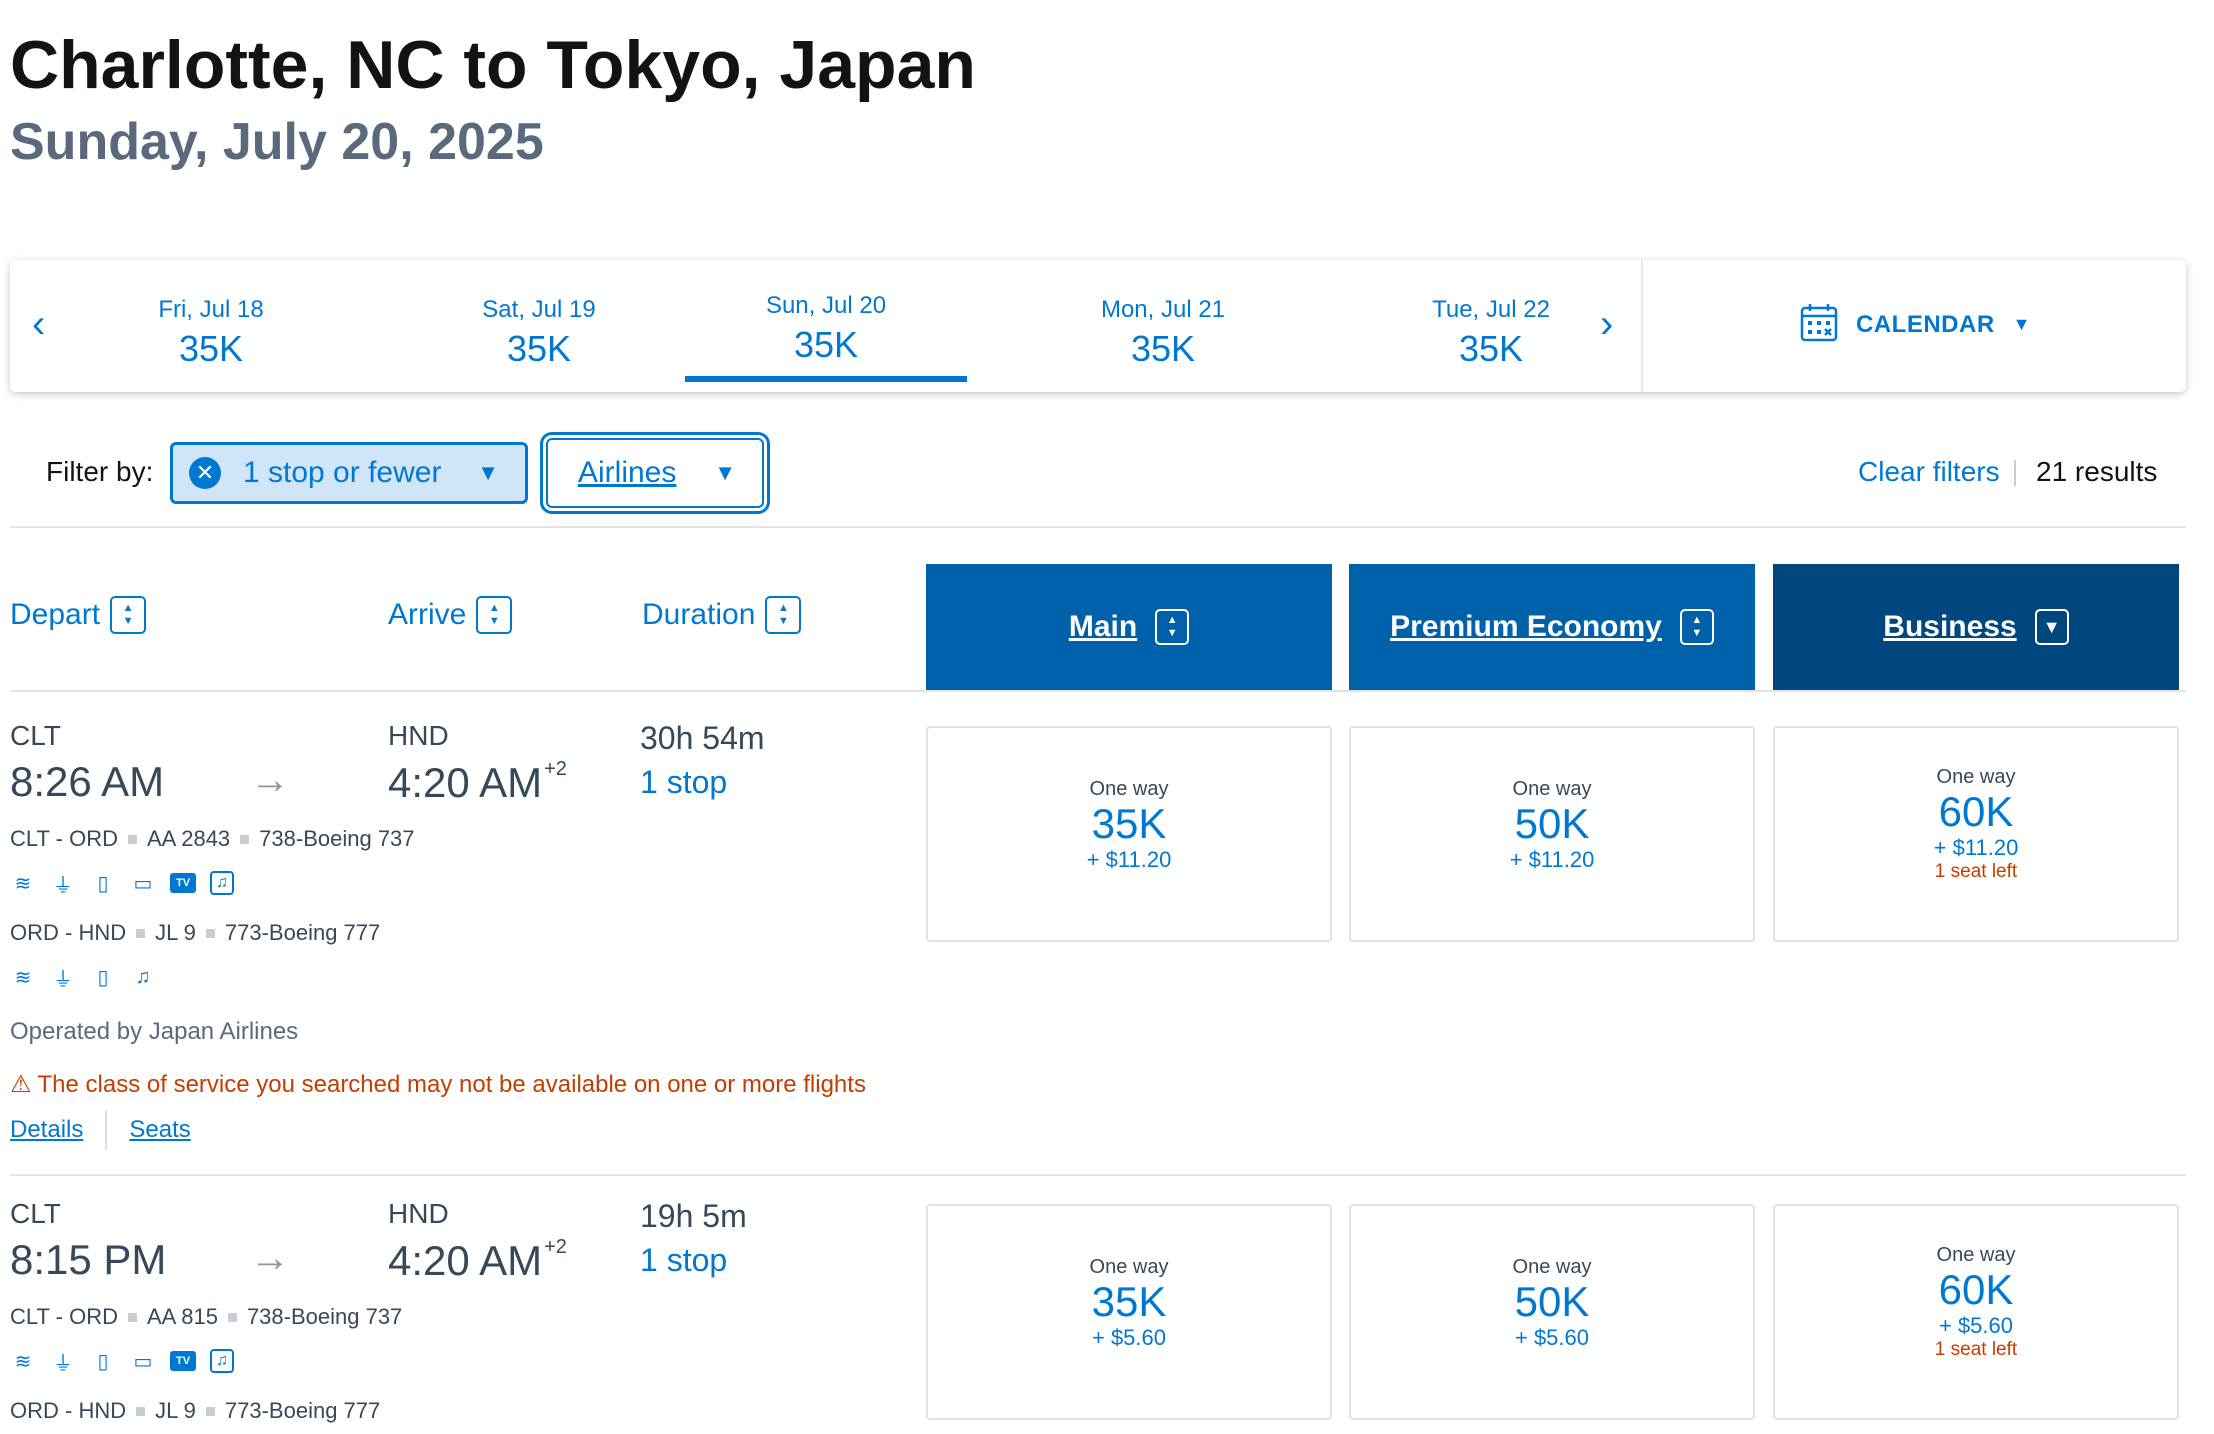  Describe the element at coordinates (182, 1316) in the screenshot. I see `segment-flight-number: AA 815` at that location.